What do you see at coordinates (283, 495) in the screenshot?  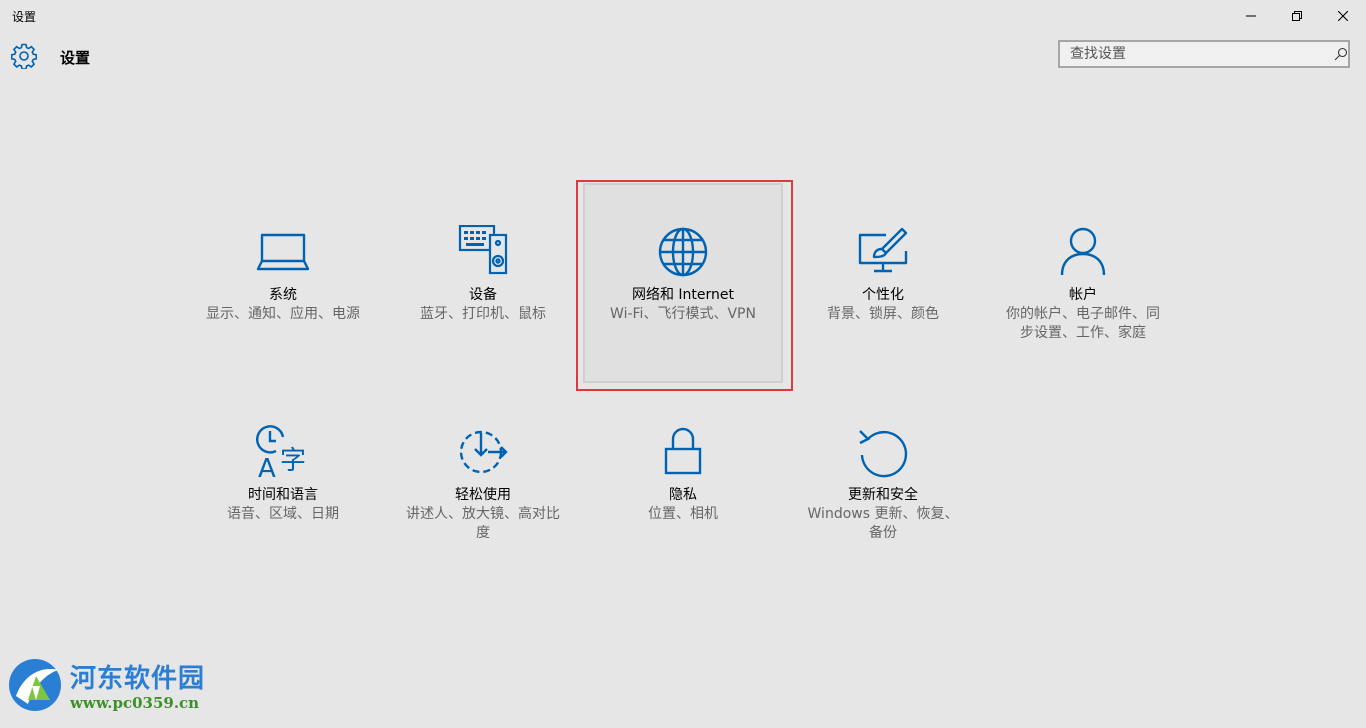 I see `tile-title: 时间和语言` at bounding box center [283, 495].